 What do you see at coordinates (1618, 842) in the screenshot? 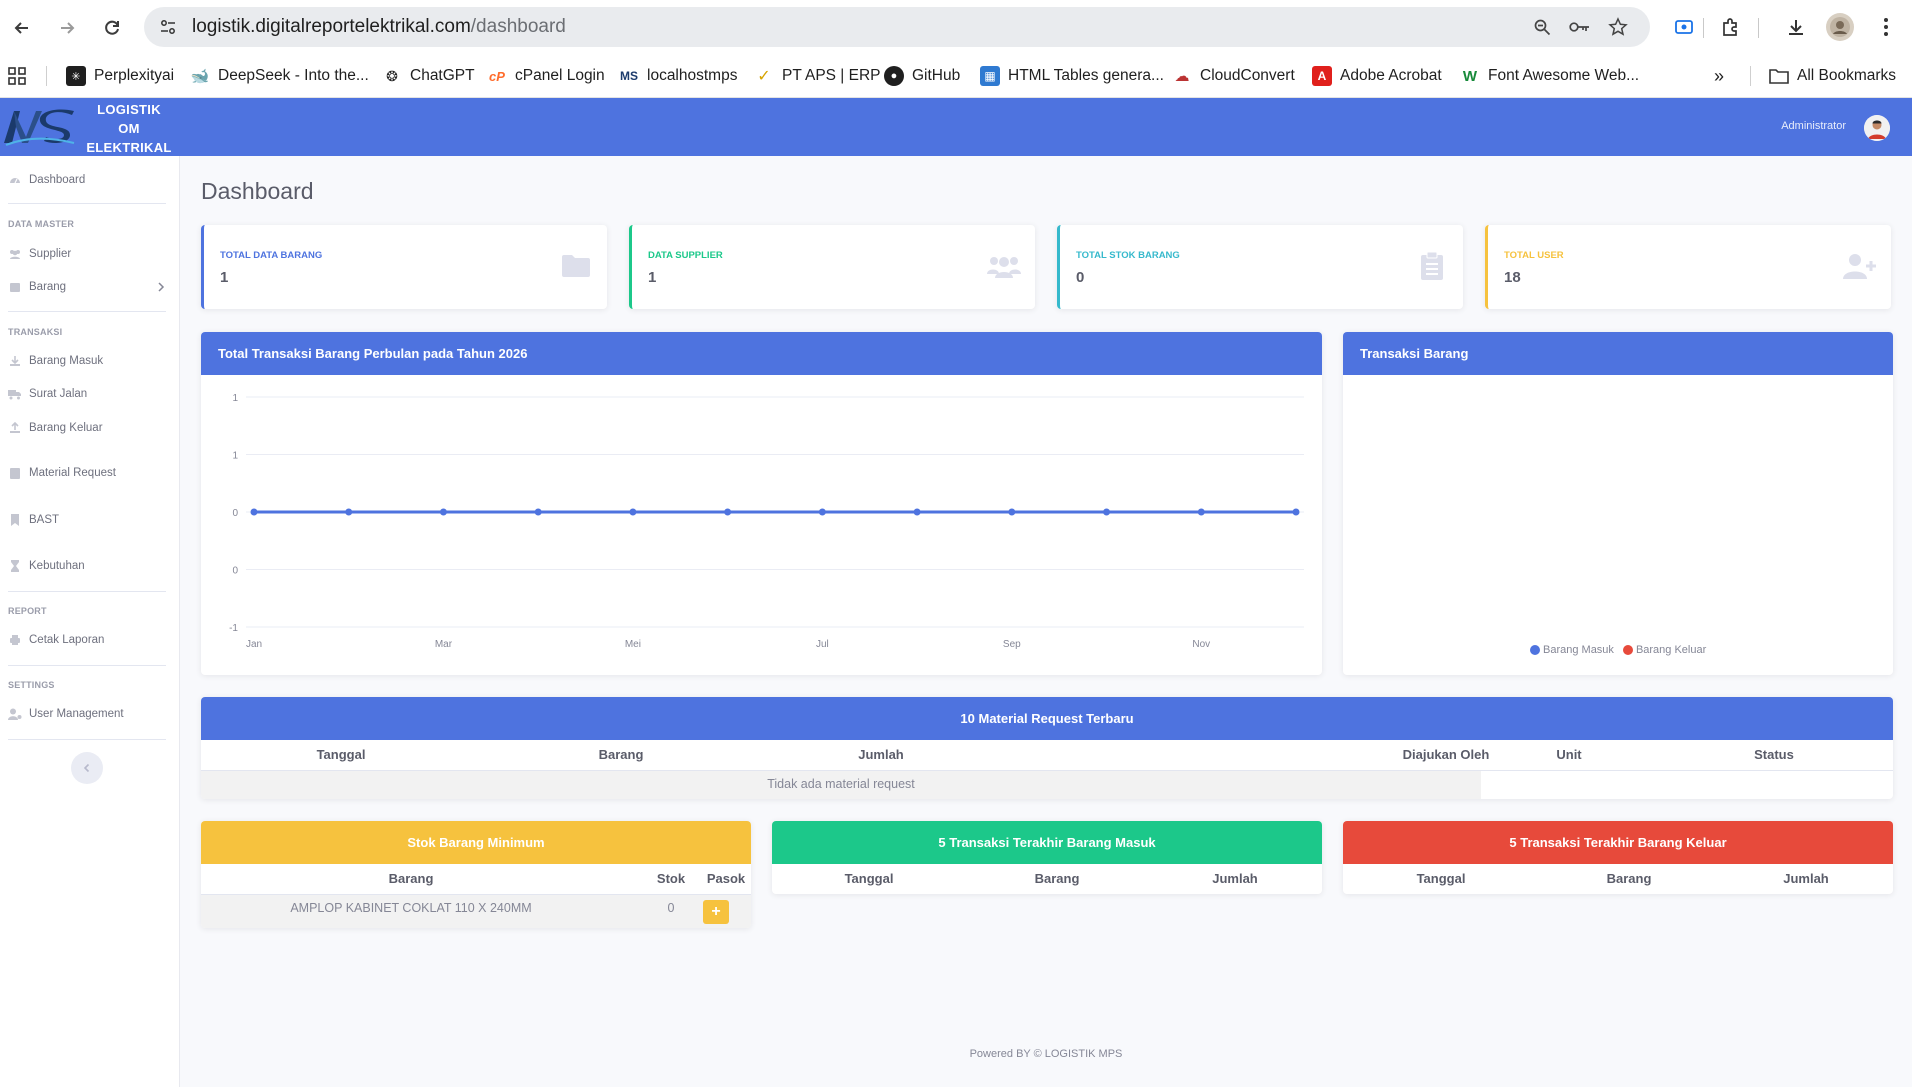
I see `transaksi-keluar-title: 5 Transaksi Terakhir Barang Keluar` at bounding box center [1618, 842].